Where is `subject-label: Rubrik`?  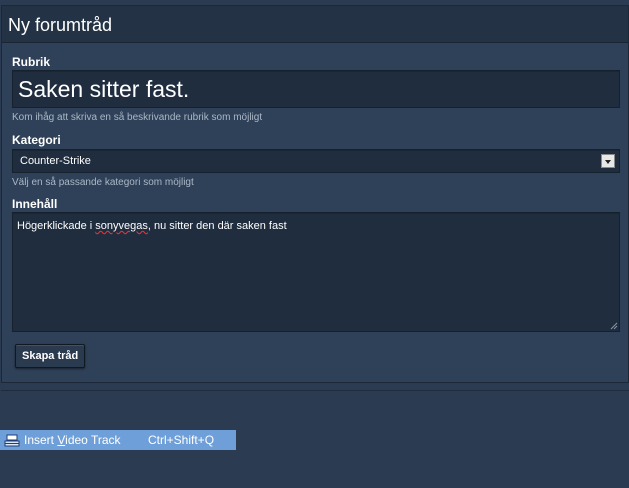 subject-label: Rubrik is located at coordinates (31, 62).